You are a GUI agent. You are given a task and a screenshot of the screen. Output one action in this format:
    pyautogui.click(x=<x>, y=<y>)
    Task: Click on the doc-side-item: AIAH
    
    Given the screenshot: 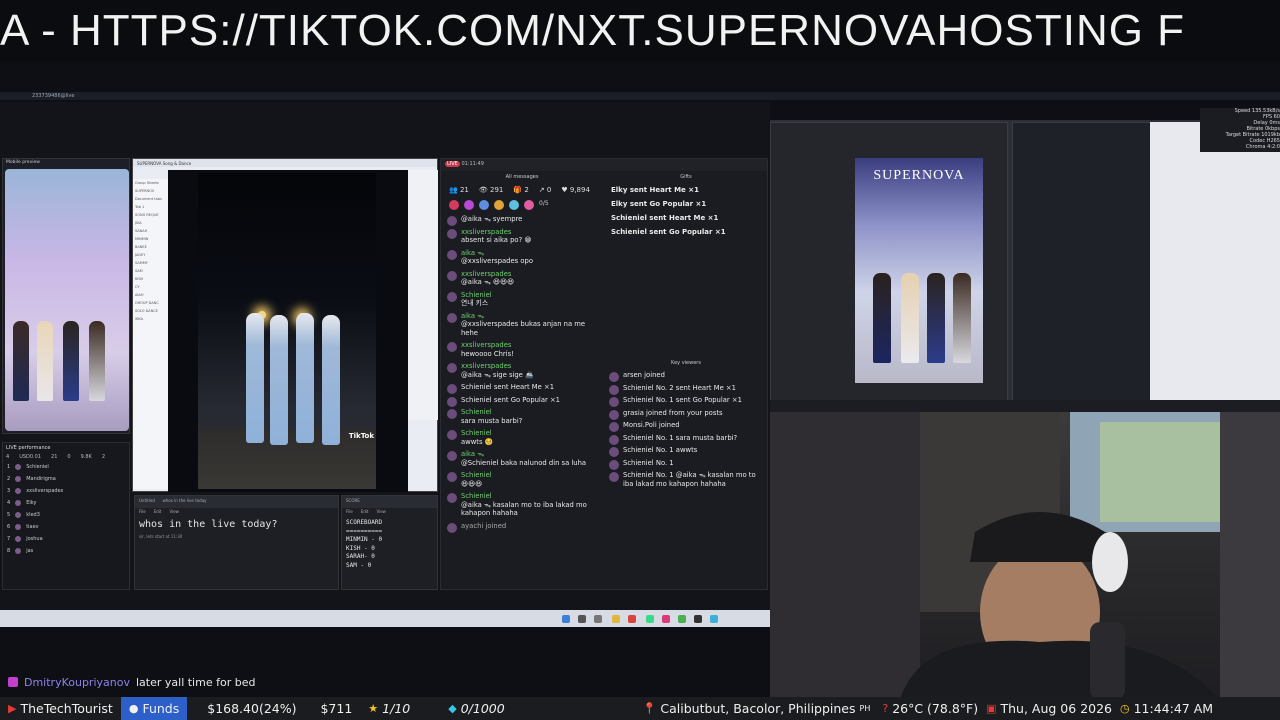 What is the action you would take?
    pyautogui.click(x=151, y=295)
    